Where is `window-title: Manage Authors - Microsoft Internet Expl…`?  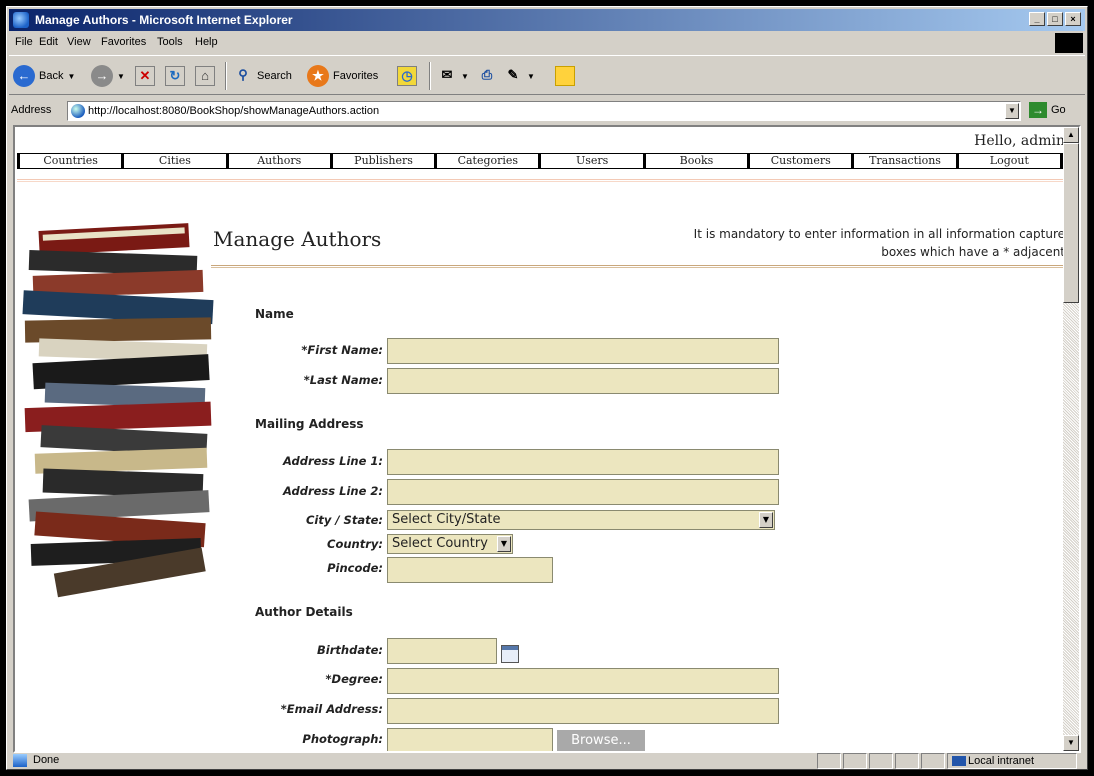 window-title: Manage Authors - Microsoft Internet Expl… is located at coordinates (164, 20).